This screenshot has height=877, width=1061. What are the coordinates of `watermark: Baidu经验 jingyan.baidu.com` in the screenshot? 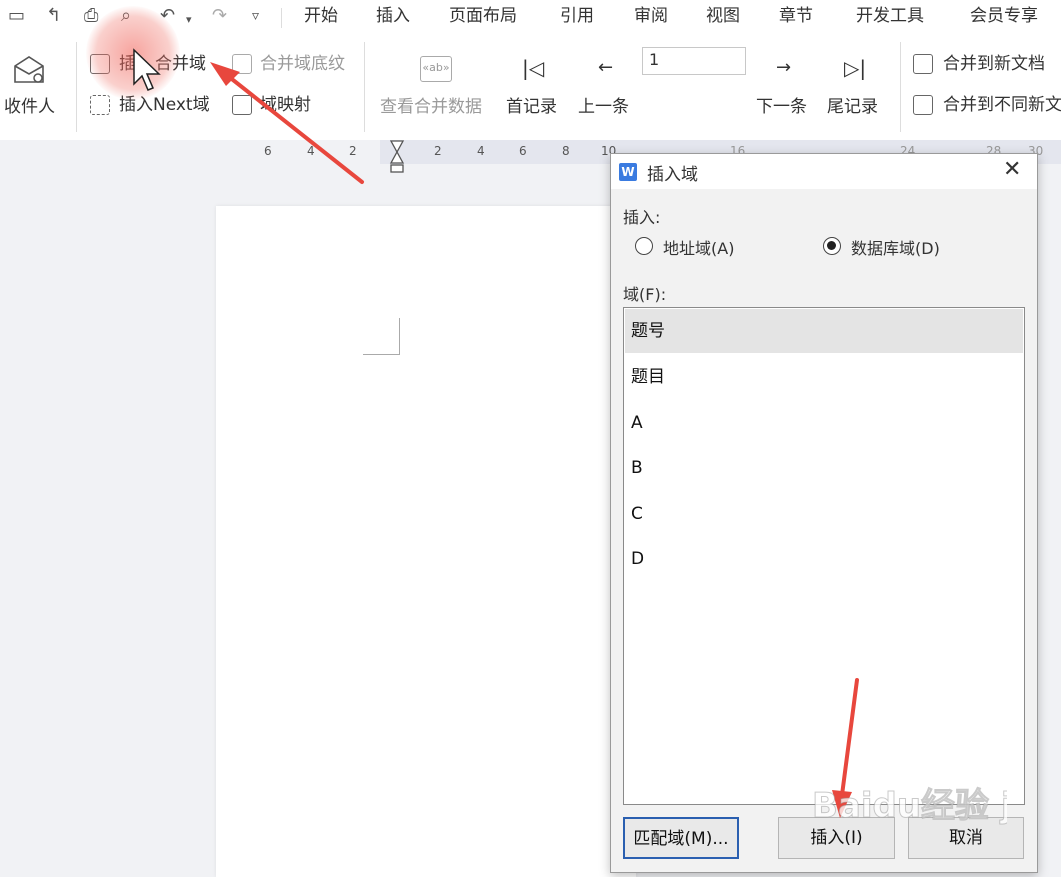 It's located at (909, 806).